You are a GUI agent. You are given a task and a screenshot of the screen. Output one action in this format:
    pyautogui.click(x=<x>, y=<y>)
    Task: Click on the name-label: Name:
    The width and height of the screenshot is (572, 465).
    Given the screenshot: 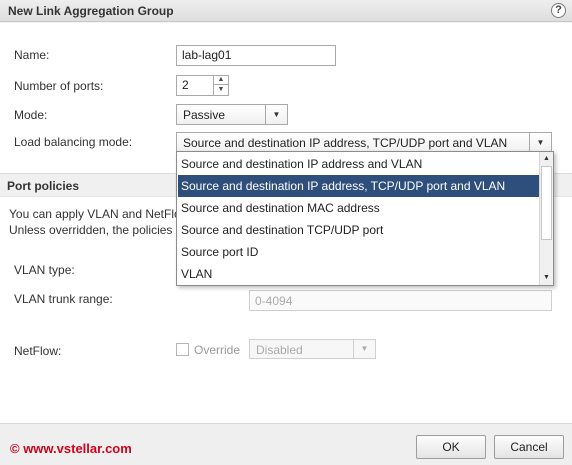 What is the action you would take?
    pyautogui.click(x=32, y=55)
    